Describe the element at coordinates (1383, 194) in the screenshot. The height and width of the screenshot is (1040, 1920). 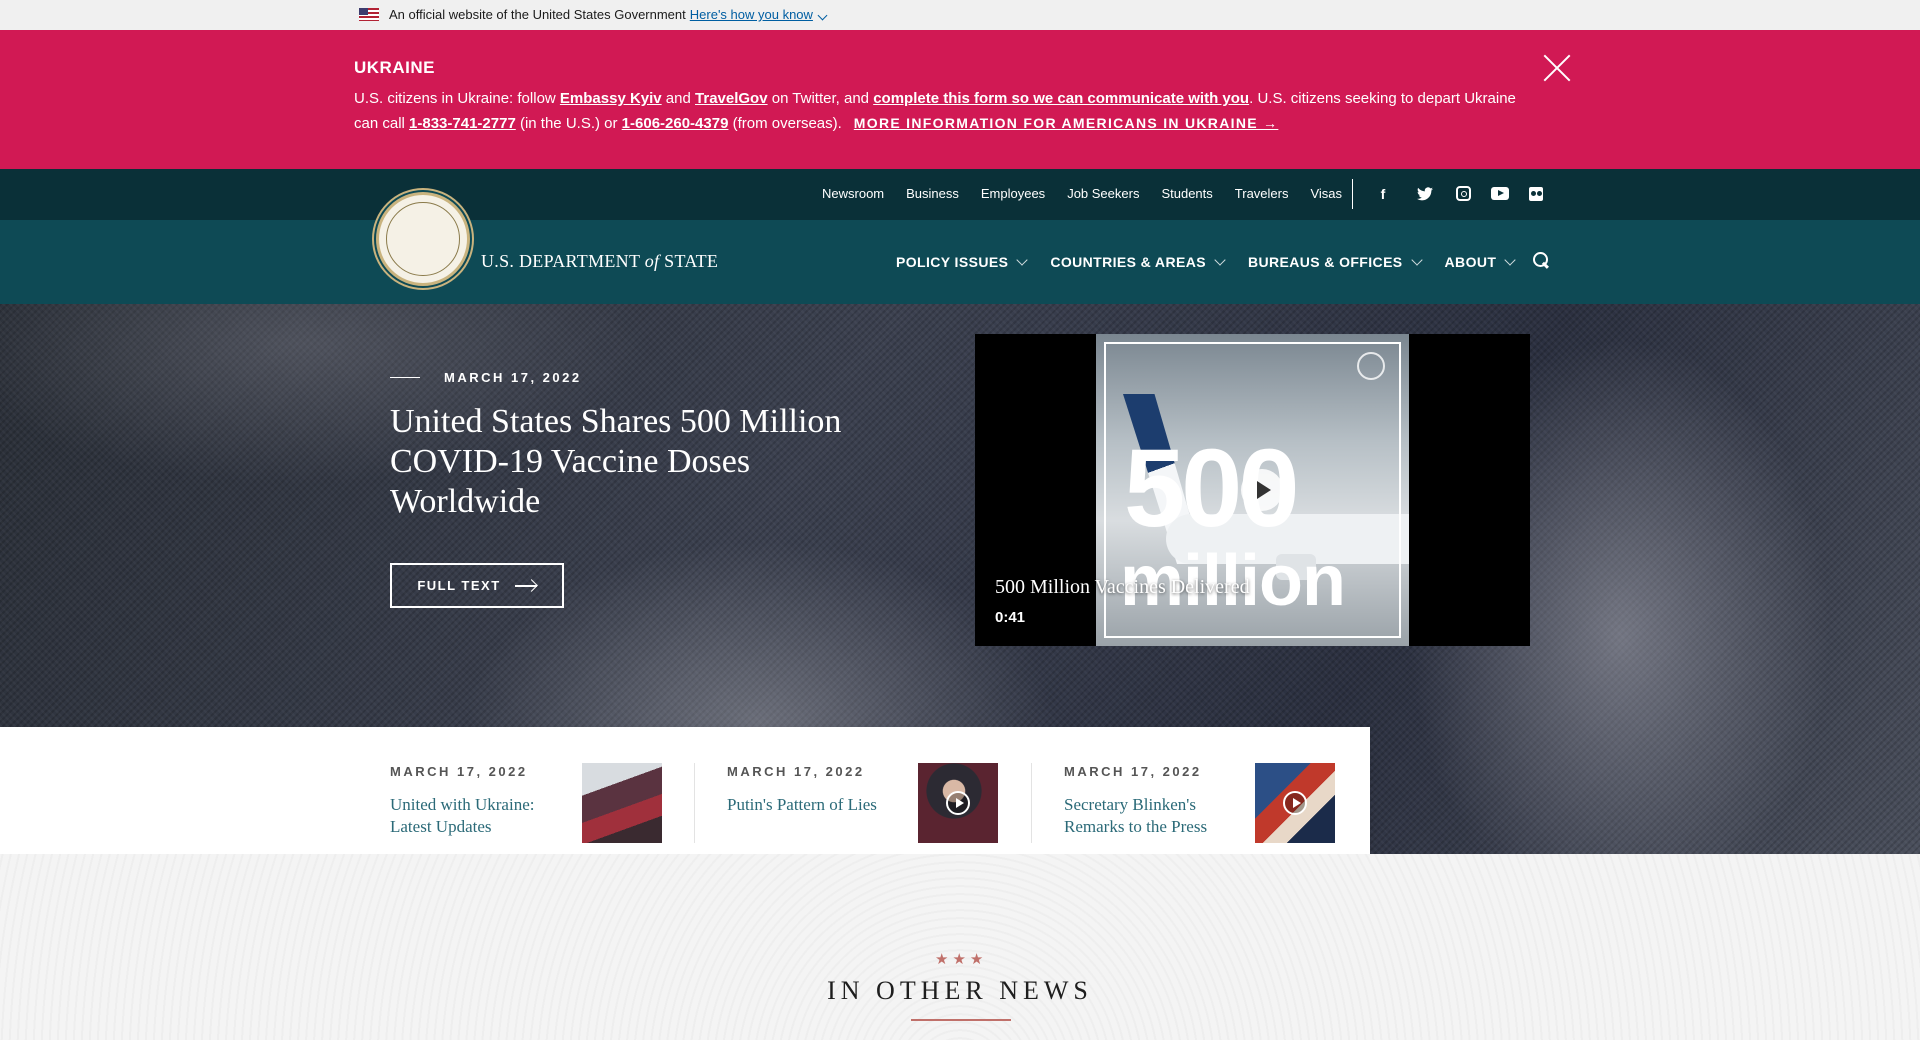
I see `facebook-icon: f` at that location.